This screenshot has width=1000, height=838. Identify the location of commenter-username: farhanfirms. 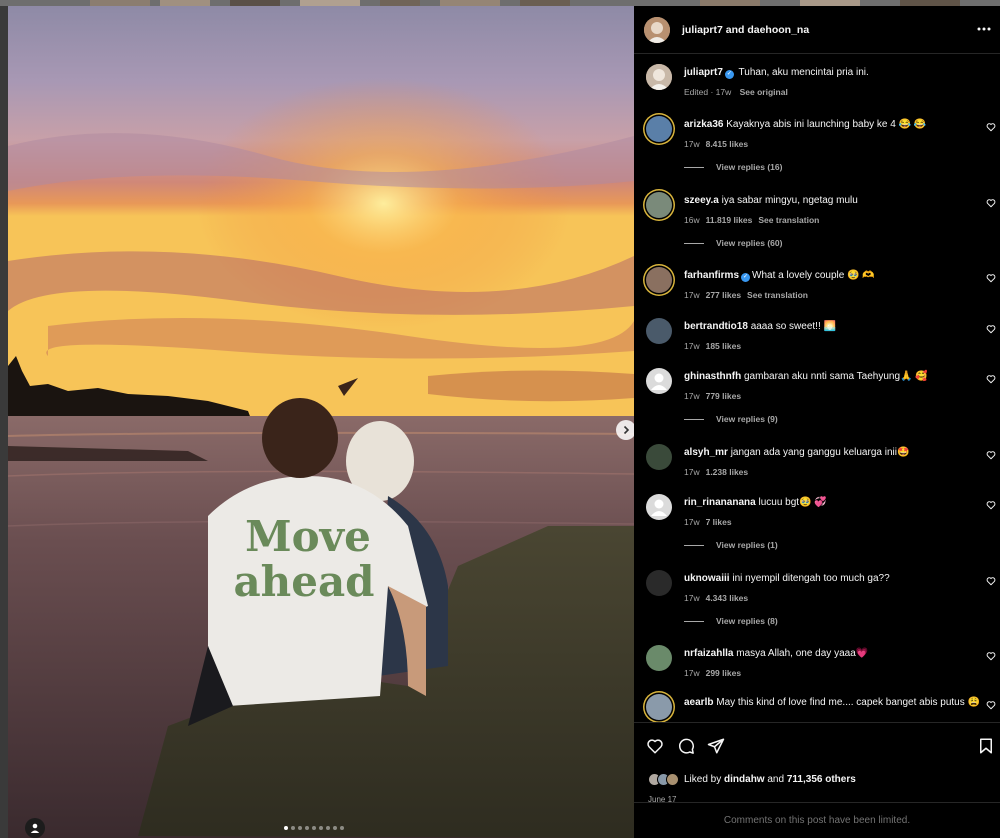
(711, 275).